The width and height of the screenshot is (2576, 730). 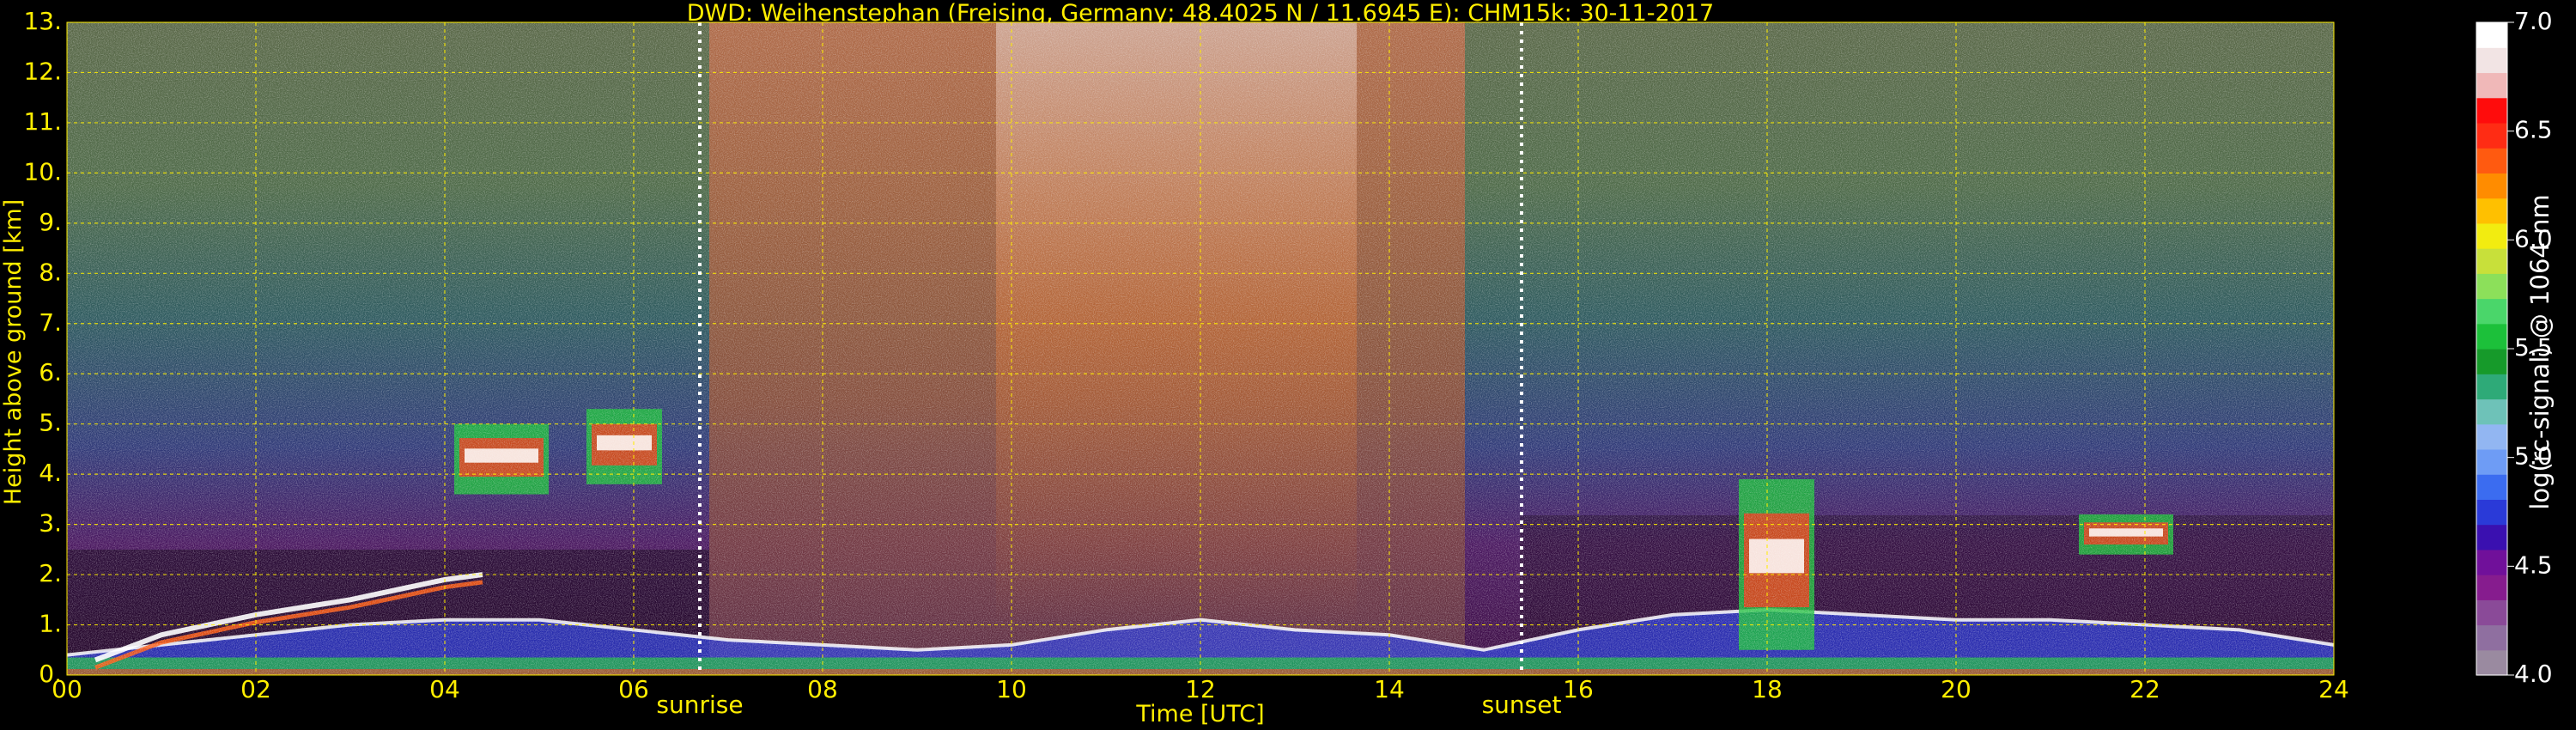 What do you see at coordinates (2533, 674) in the screenshot?
I see `colorbar-tick-label: 4.0` at bounding box center [2533, 674].